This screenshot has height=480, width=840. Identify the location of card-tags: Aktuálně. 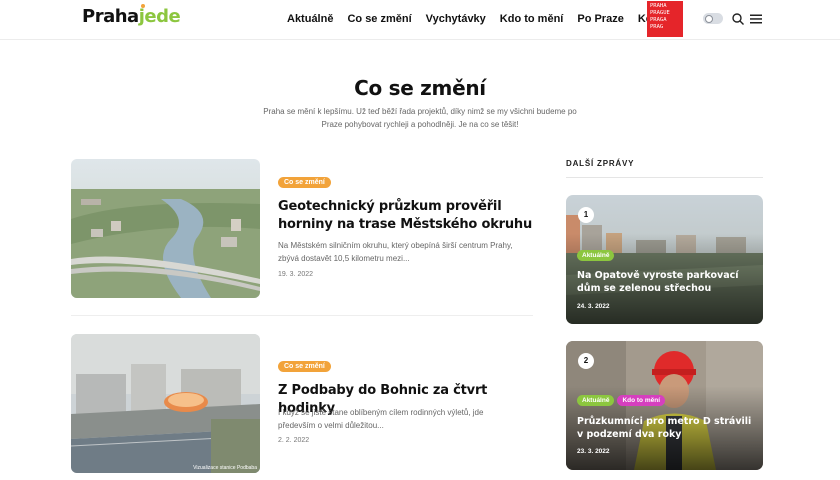
(596, 255).